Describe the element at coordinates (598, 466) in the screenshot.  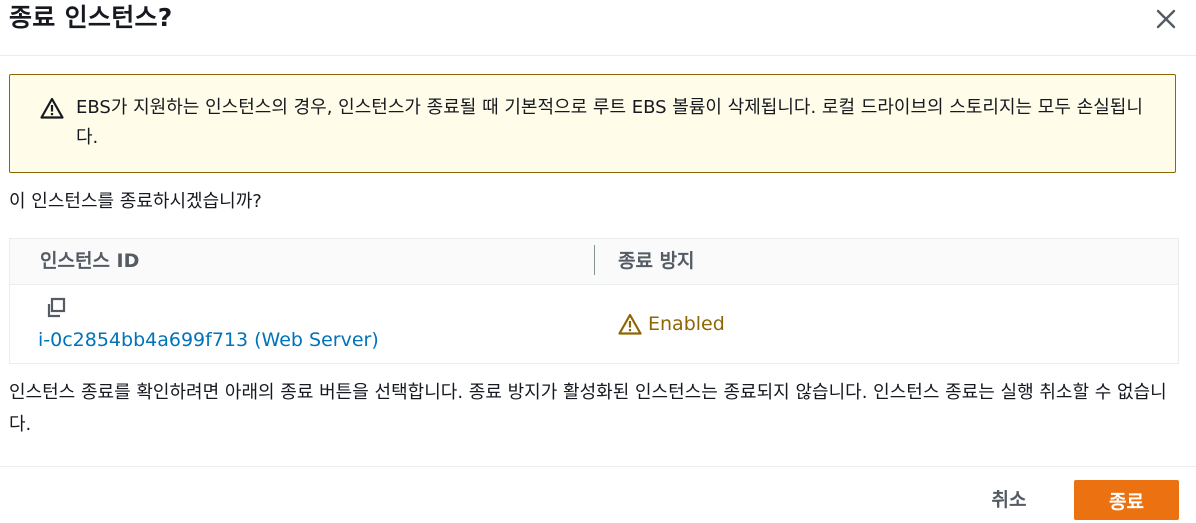
I see `footer-divider` at that location.